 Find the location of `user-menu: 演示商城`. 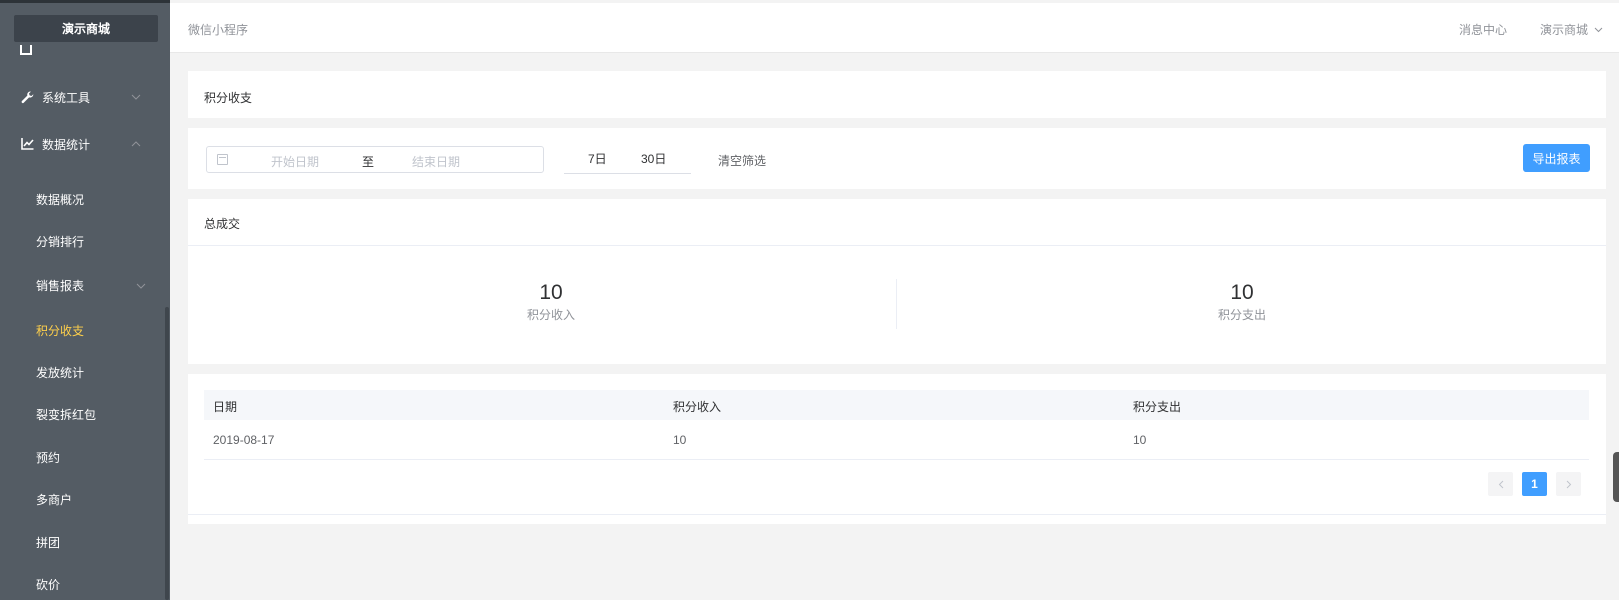

user-menu: 演示商城 is located at coordinates (1571, 29).